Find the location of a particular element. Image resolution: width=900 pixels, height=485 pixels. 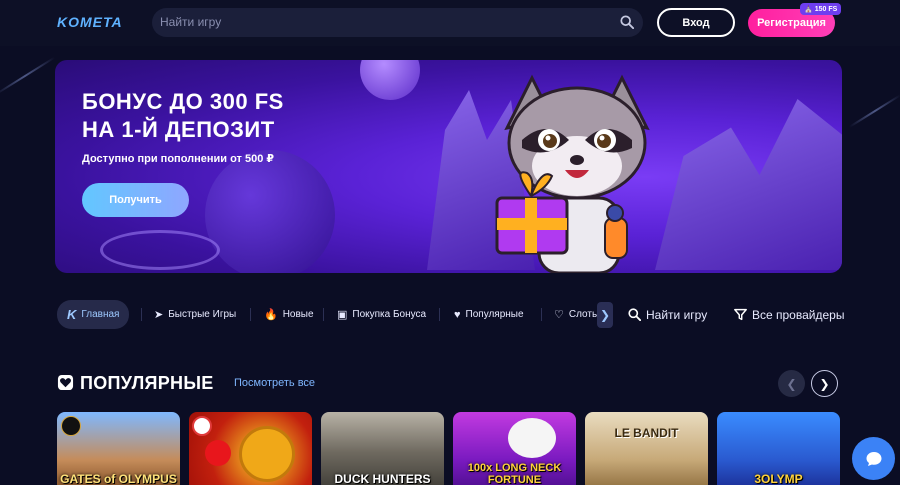

gift-icon: ▣ is located at coordinates (342, 315).